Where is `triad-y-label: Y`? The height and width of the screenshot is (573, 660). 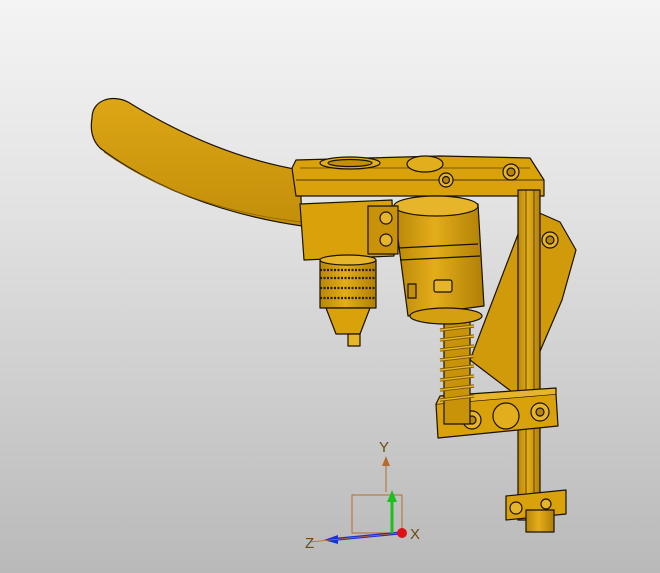
triad-y-label: Y is located at coordinates (384, 447).